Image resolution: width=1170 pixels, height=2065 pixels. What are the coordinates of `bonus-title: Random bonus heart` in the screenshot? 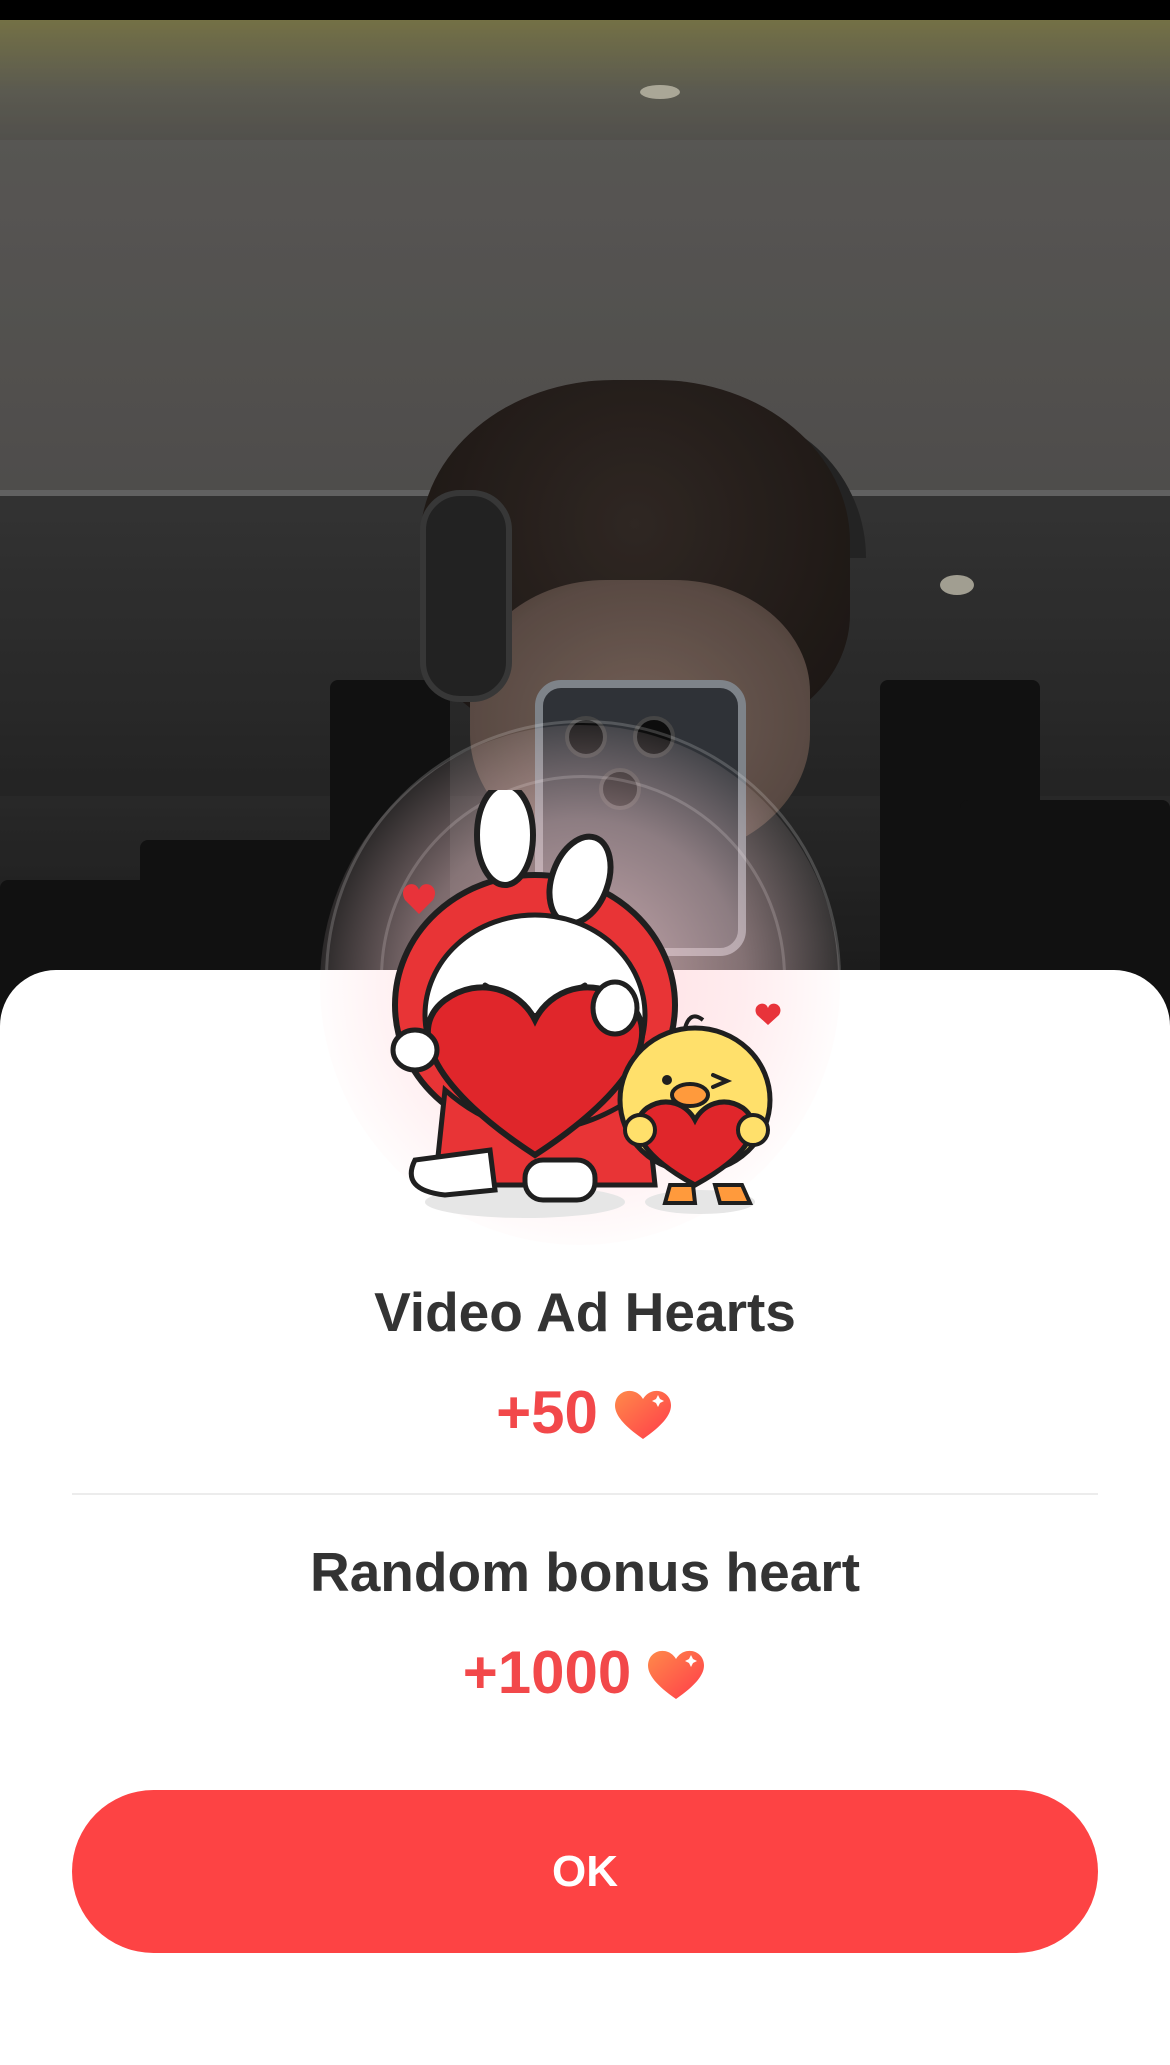 It's located at (585, 1572).